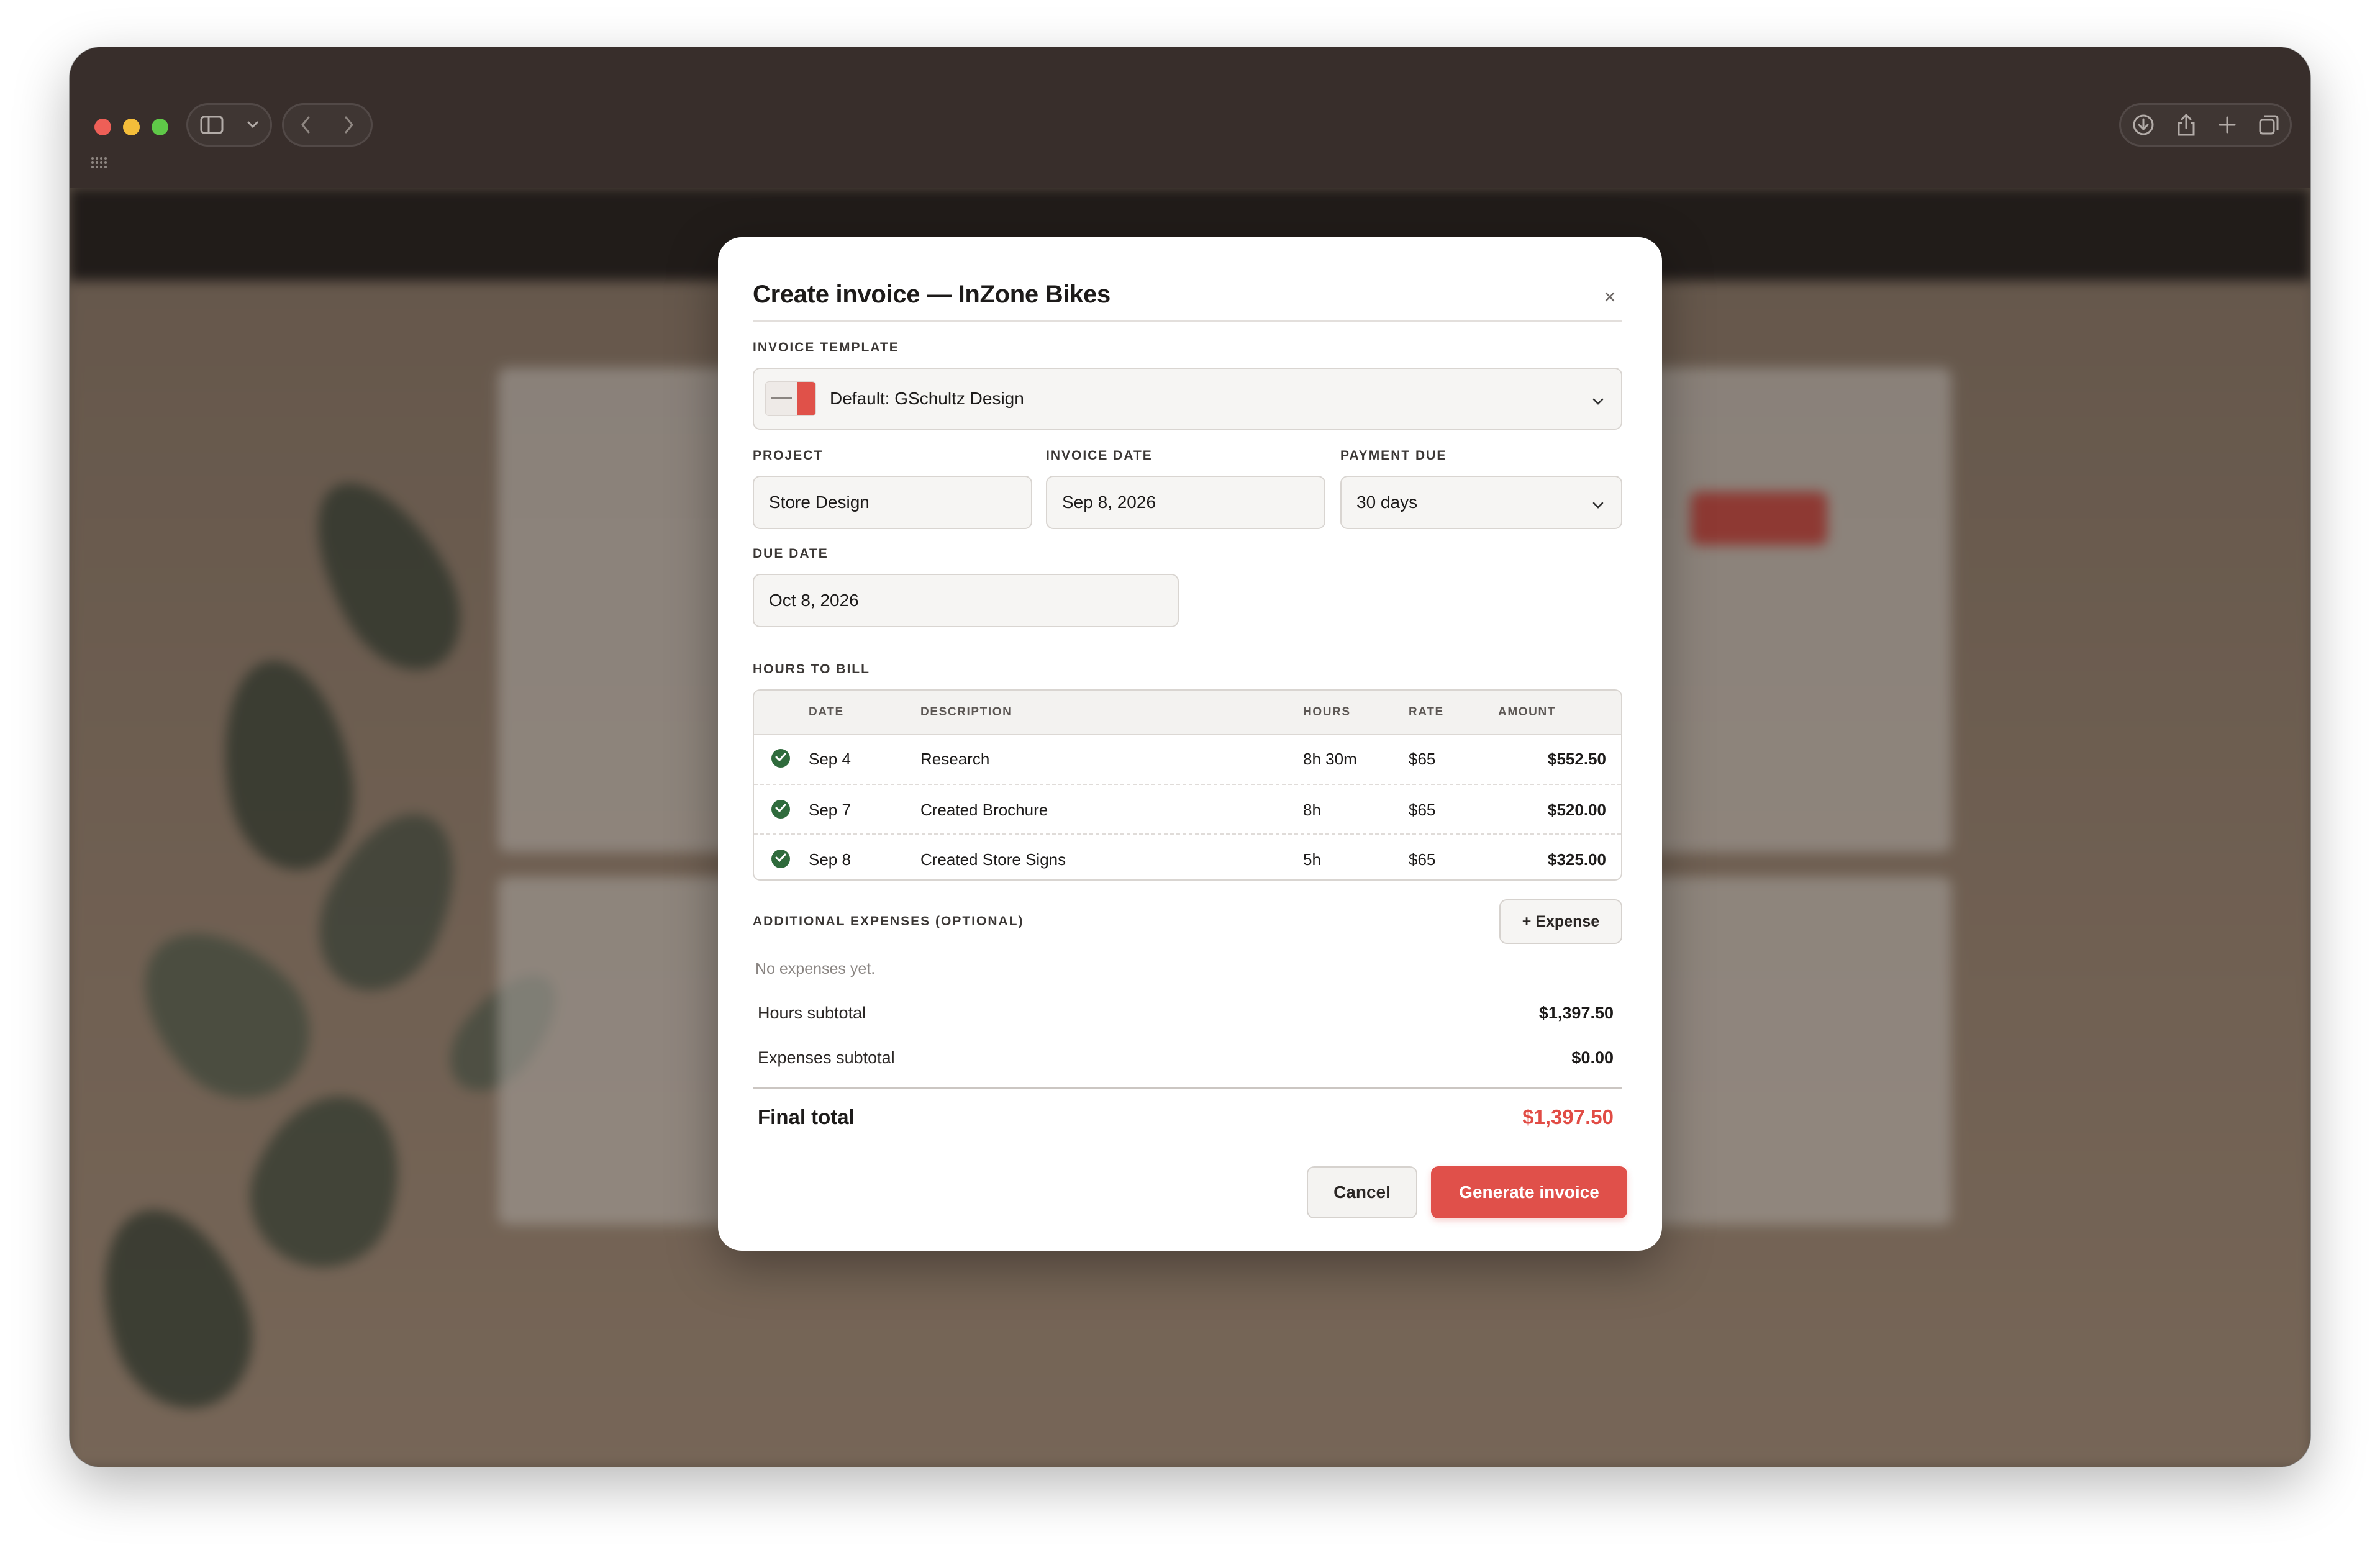 This screenshot has height=1560, width=2380. I want to click on row-description: Research, so click(955, 759).